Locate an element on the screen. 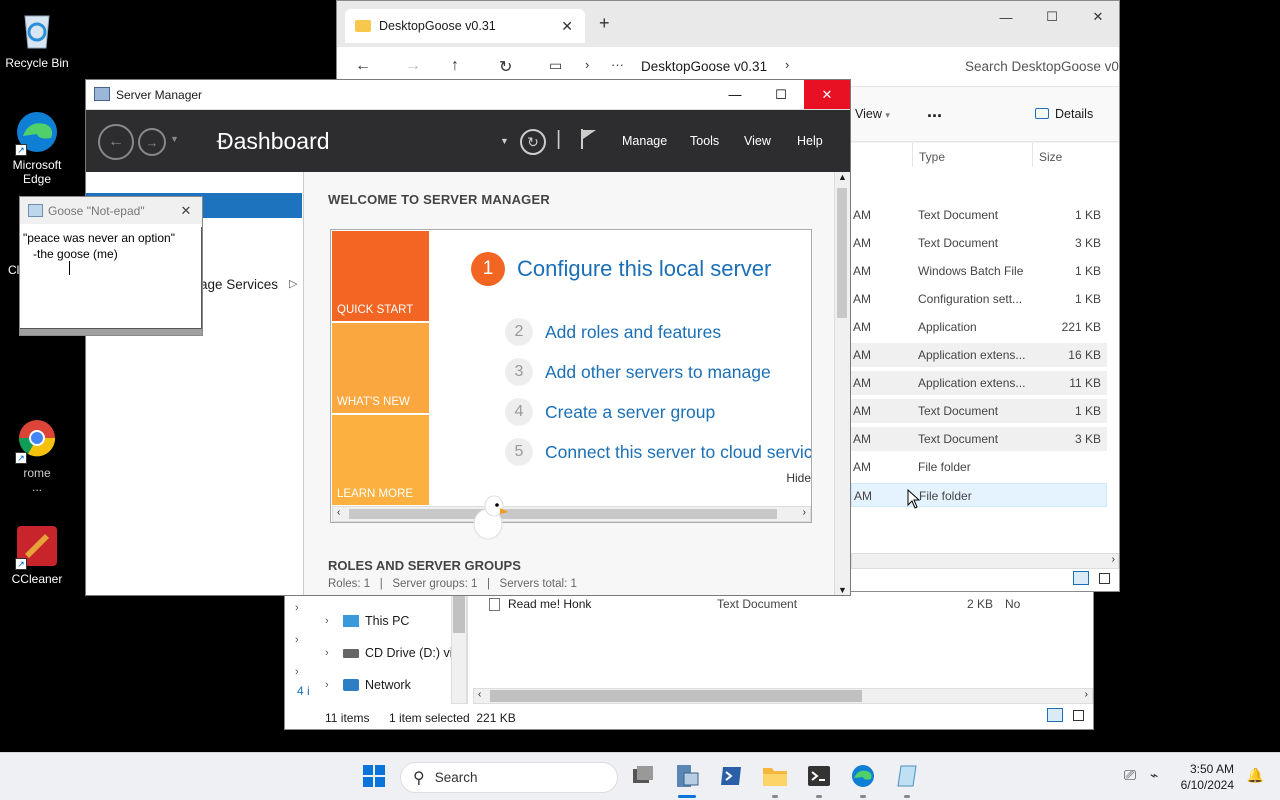 The width and height of the screenshot is (1280, 800). close-tab-icon: ✕ is located at coordinates (567, 26).